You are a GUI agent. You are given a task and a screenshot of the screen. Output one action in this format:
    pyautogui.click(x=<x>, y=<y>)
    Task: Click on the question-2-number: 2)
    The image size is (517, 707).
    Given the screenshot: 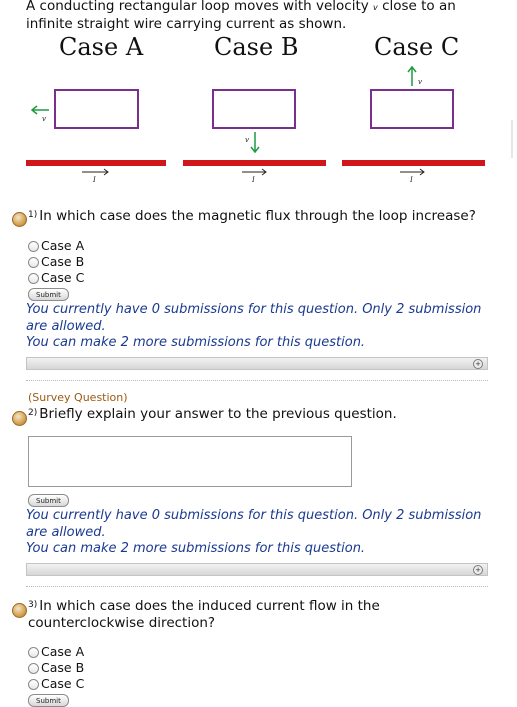 What is the action you would take?
    pyautogui.click(x=33, y=413)
    